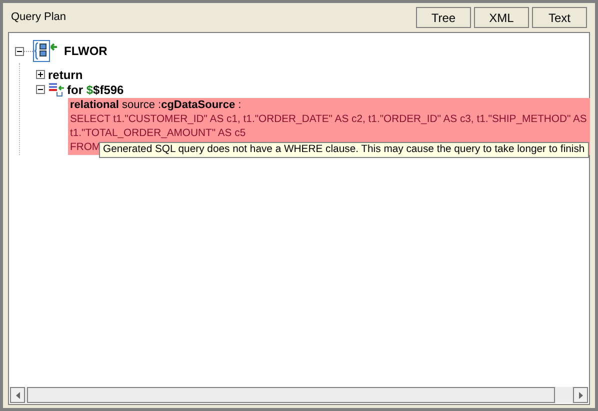  What do you see at coordinates (95, 89) in the screenshot?
I see `tree-node-label: for $$f596` at bounding box center [95, 89].